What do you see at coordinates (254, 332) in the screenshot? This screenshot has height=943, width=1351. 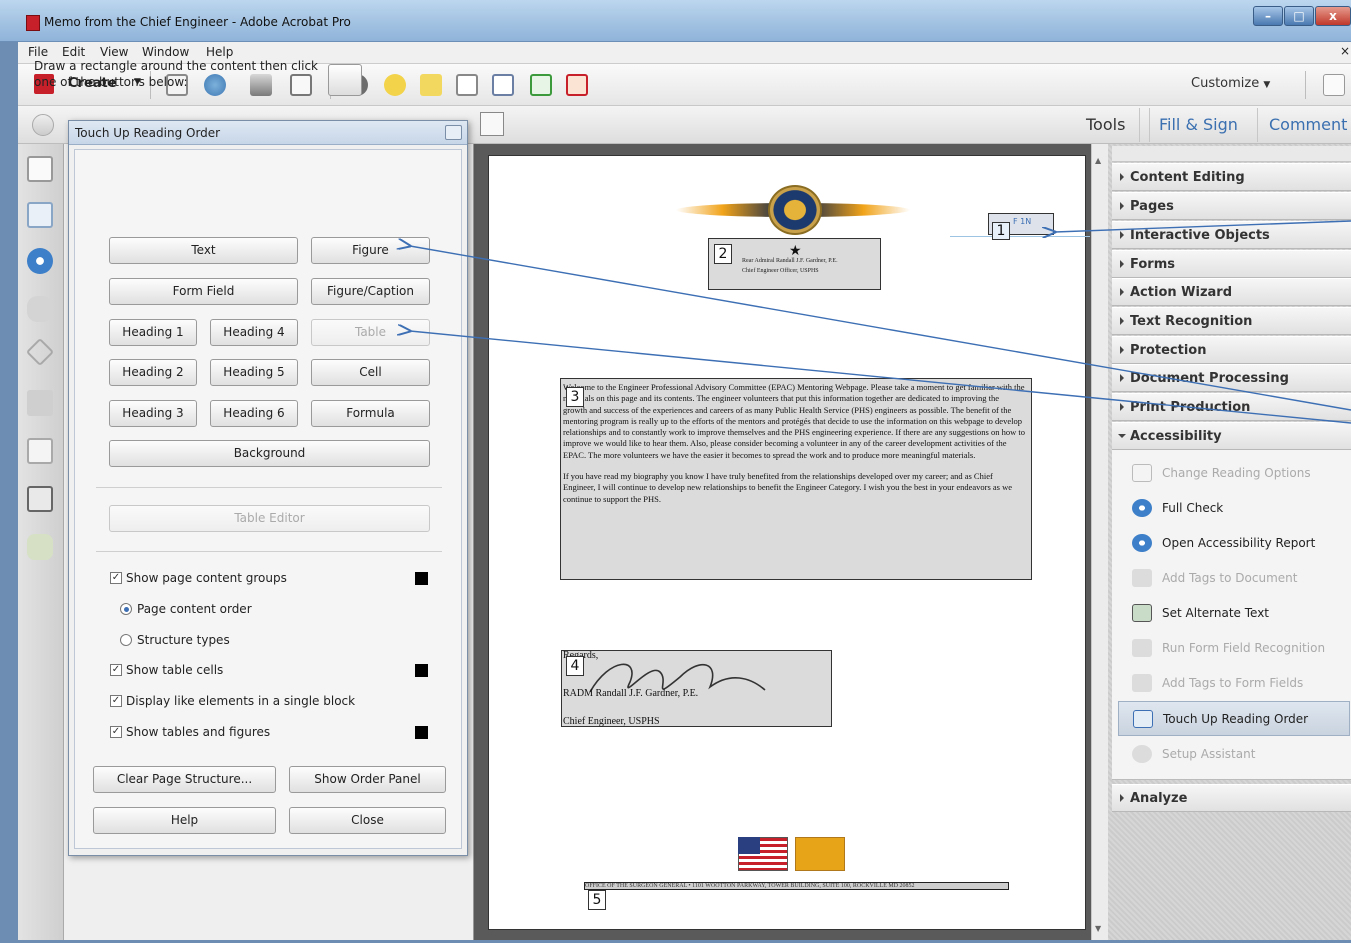 I see `heading-4-button: Heading 4` at bounding box center [254, 332].